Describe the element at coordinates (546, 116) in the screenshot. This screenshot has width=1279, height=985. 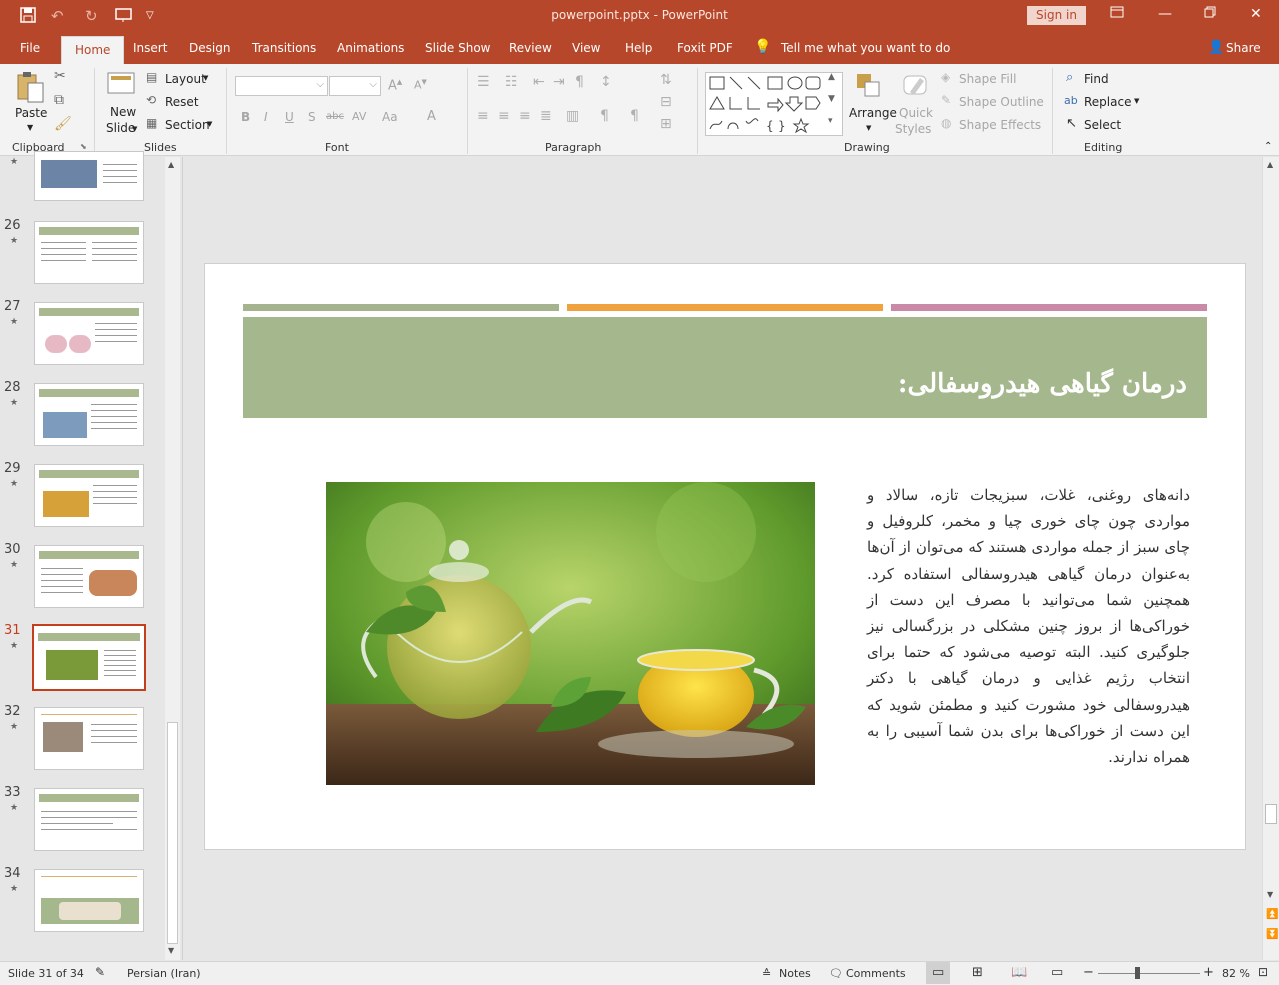
I see `justify-icon: ≣` at that location.